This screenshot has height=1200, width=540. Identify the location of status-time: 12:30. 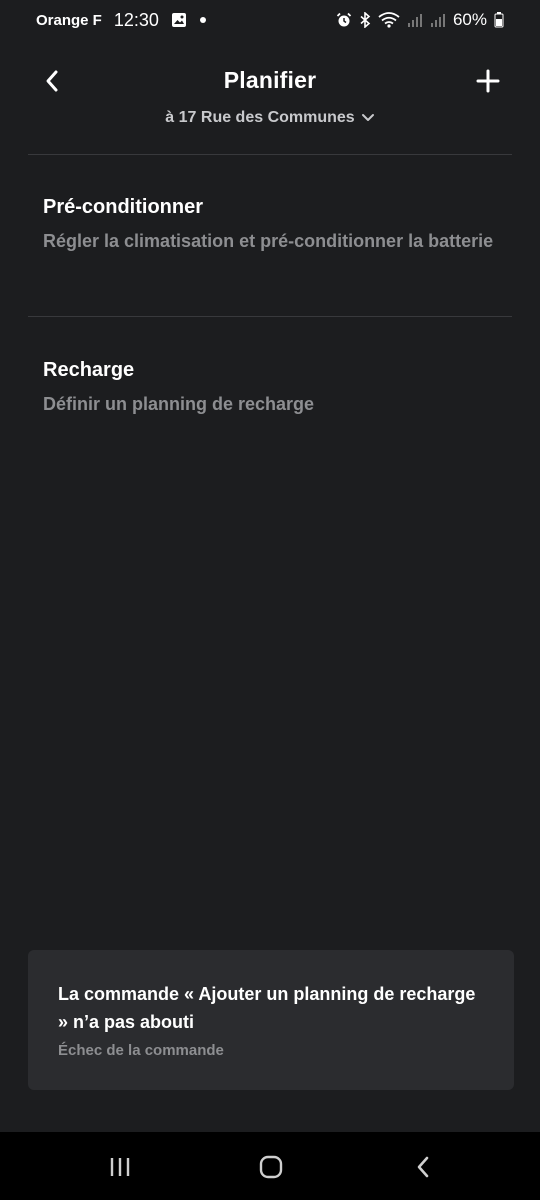
(136, 19).